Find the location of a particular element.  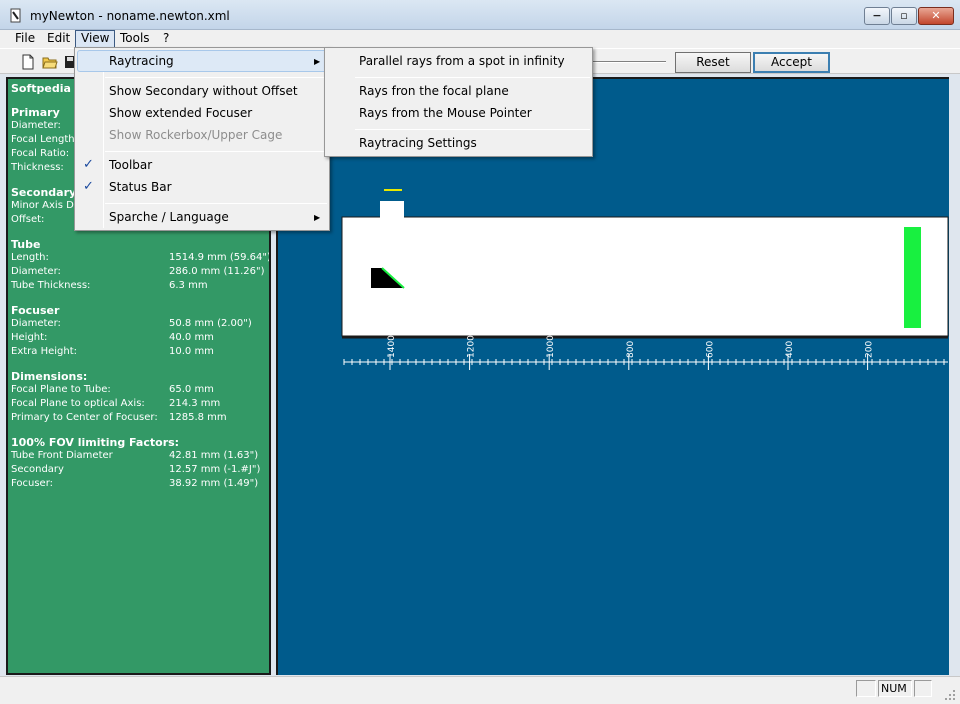

primary-focuser-label: Primary to Center of Focuser: is located at coordinates (84, 417).